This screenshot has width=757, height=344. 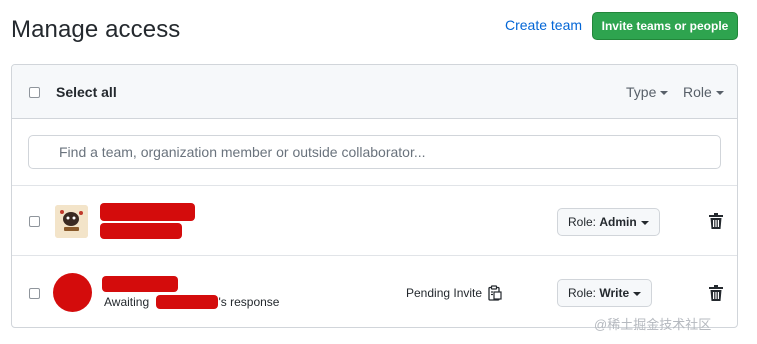 What do you see at coordinates (86, 92) in the screenshot?
I see `select-all-label: Select all` at bounding box center [86, 92].